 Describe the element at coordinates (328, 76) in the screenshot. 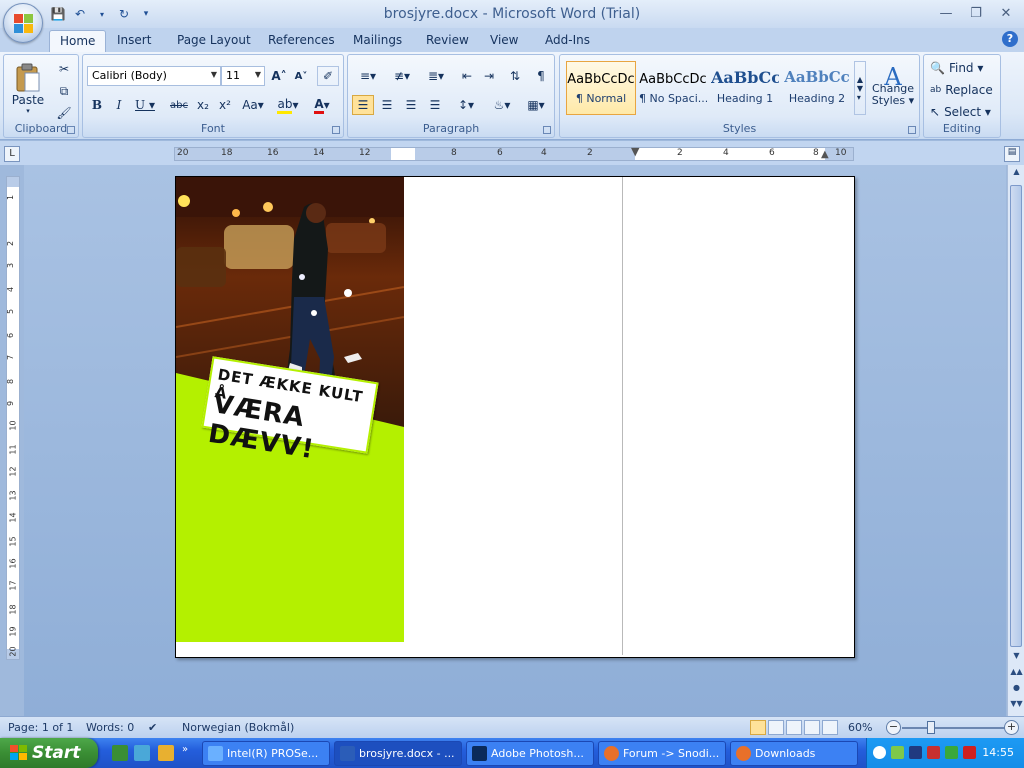

I see `clear-formatting-icon: ✐` at that location.